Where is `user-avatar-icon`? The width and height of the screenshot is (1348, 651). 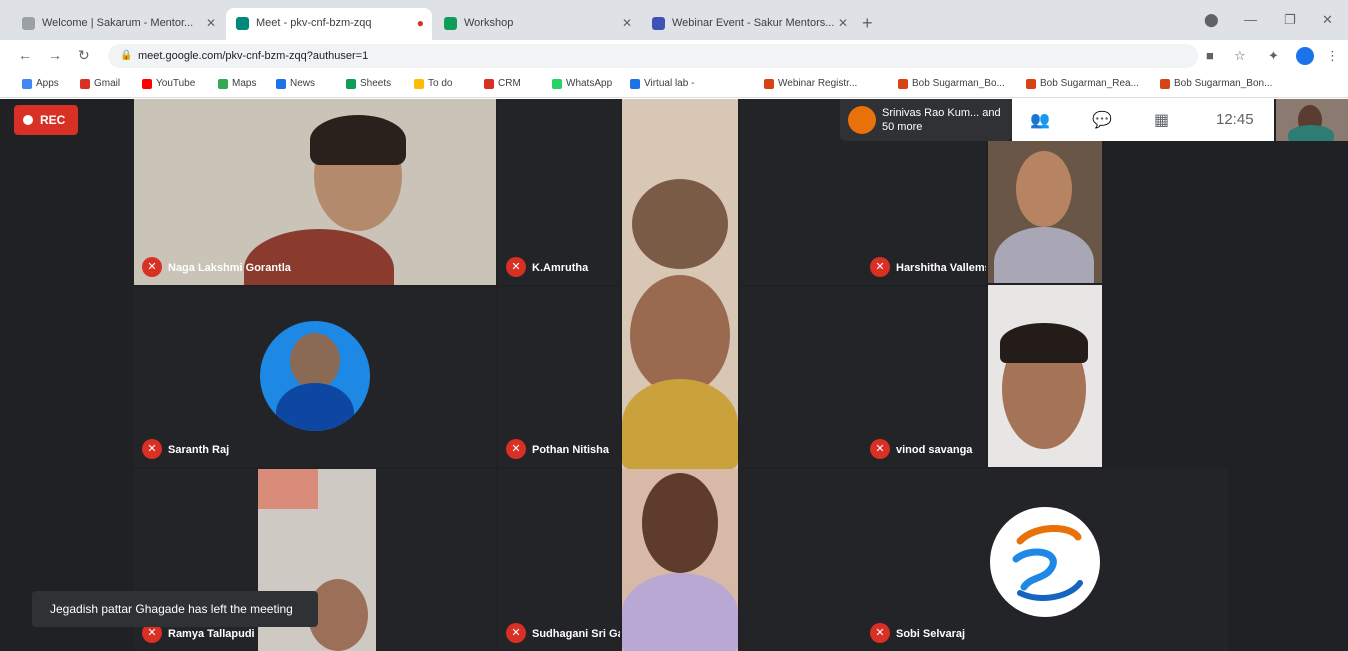 user-avatar-icon is located at coordinates (862, 120).